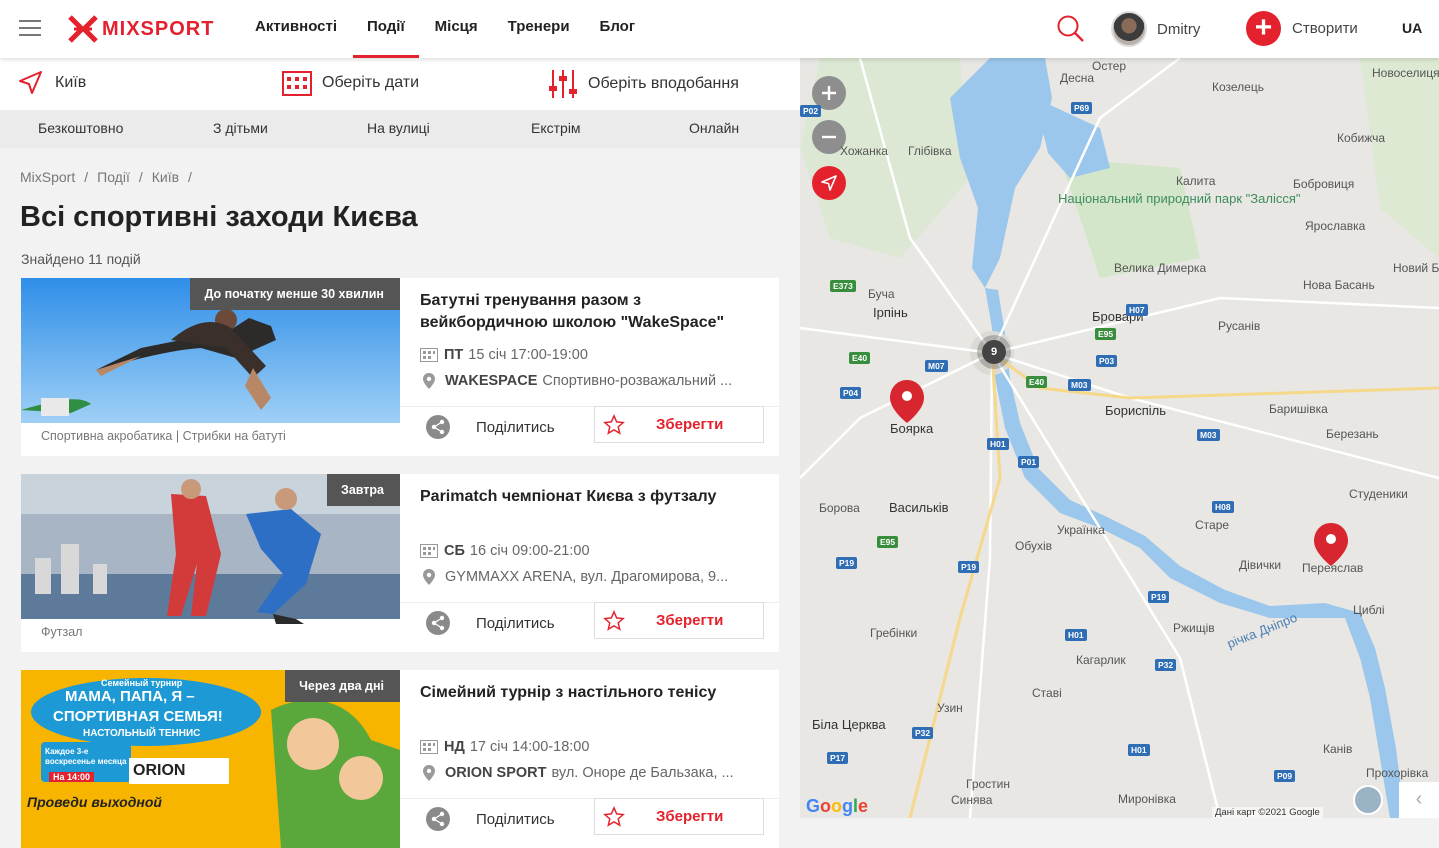 The width and height of the screenshot is (1439, 848). I want to click on map-label: Березань, so click(1352, 434).